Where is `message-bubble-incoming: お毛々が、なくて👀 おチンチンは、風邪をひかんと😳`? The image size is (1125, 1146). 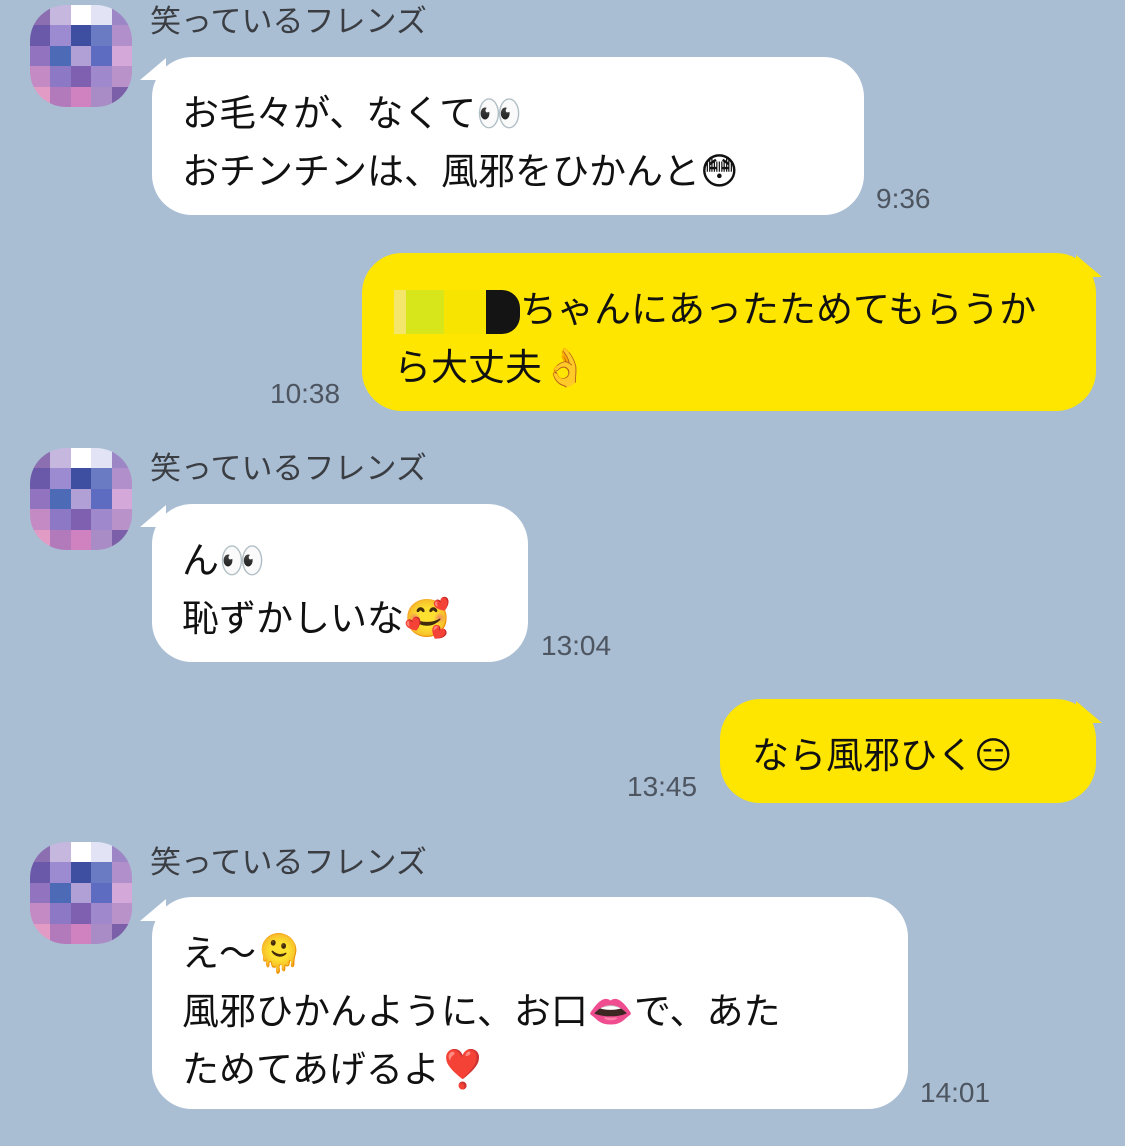
message-bubble-incoming: お毛々が、なくて👀 おチンチンは、風邪をひかんと😳 is located at coordinates (508, 136).